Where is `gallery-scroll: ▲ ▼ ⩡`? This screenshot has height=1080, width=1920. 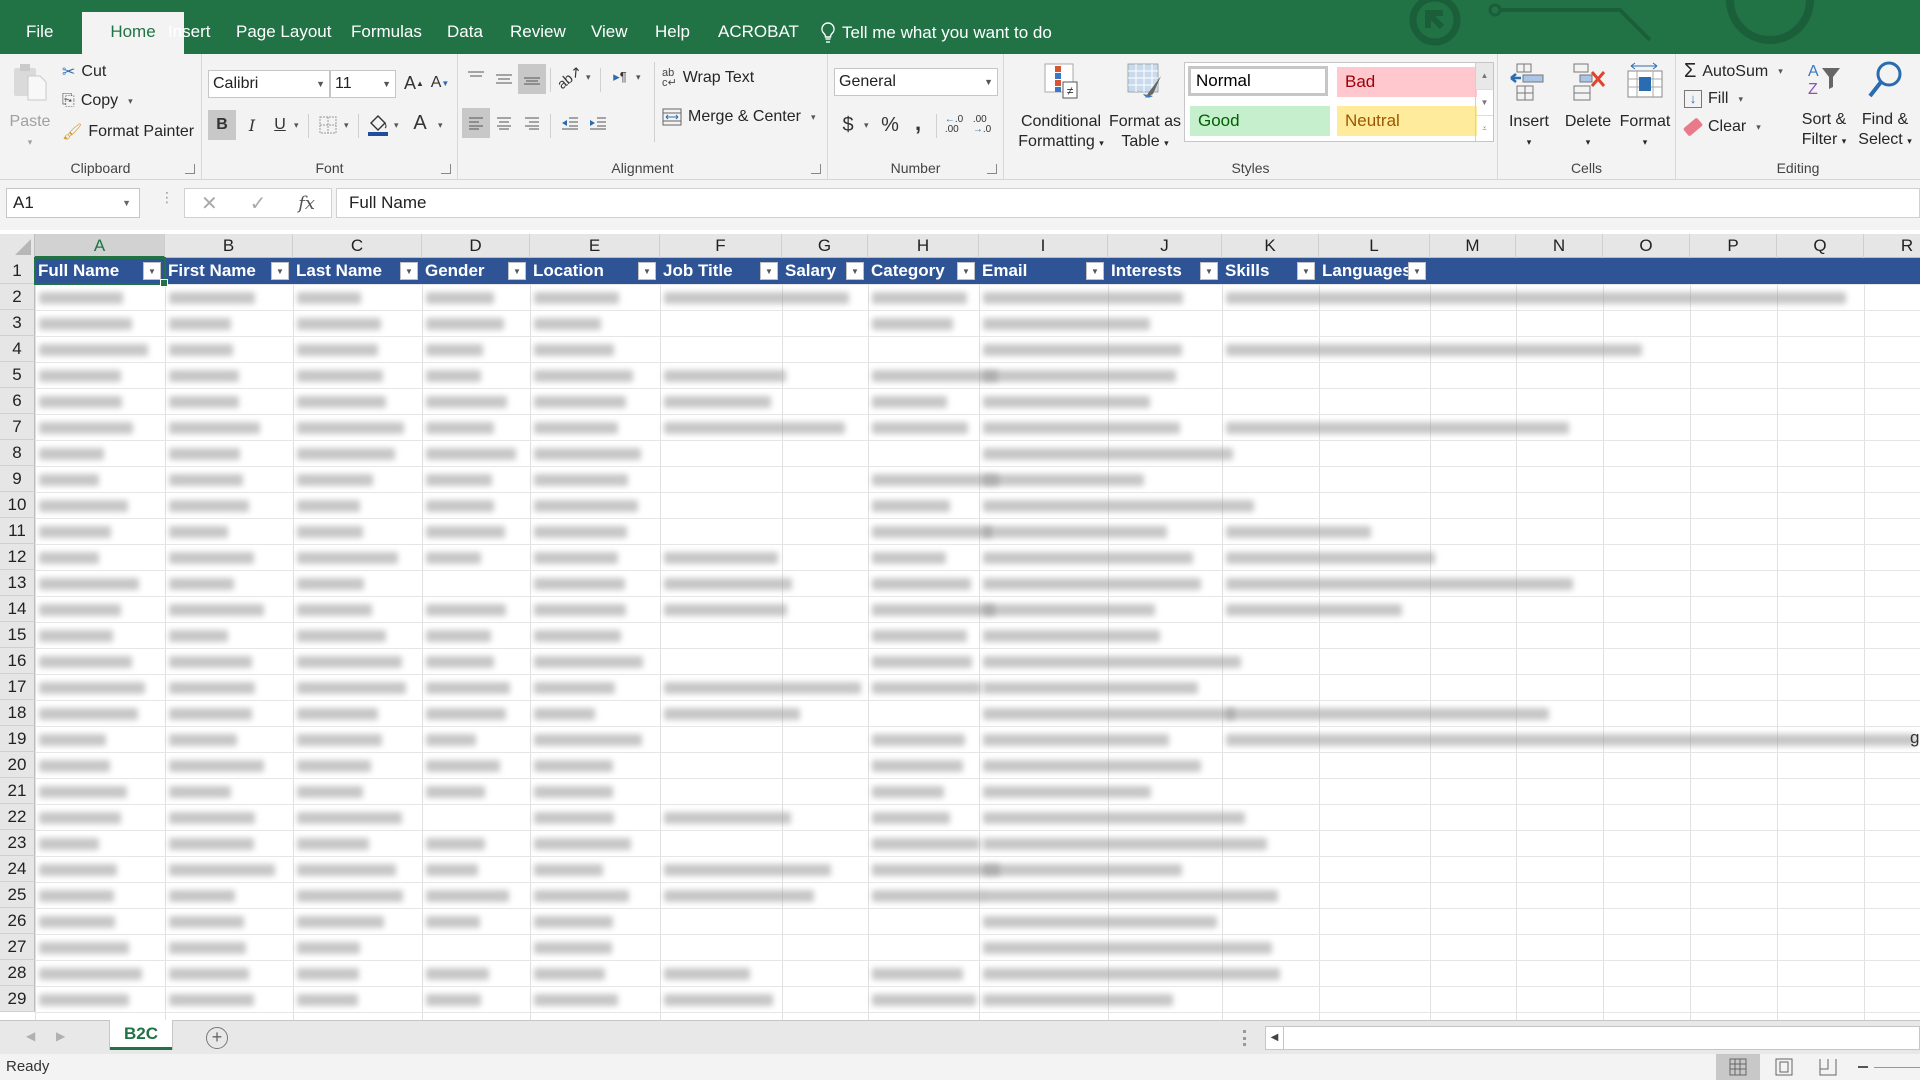
gallery-scroll: ▲ ▼ ⩡ is located at coordinates (1484, 102).